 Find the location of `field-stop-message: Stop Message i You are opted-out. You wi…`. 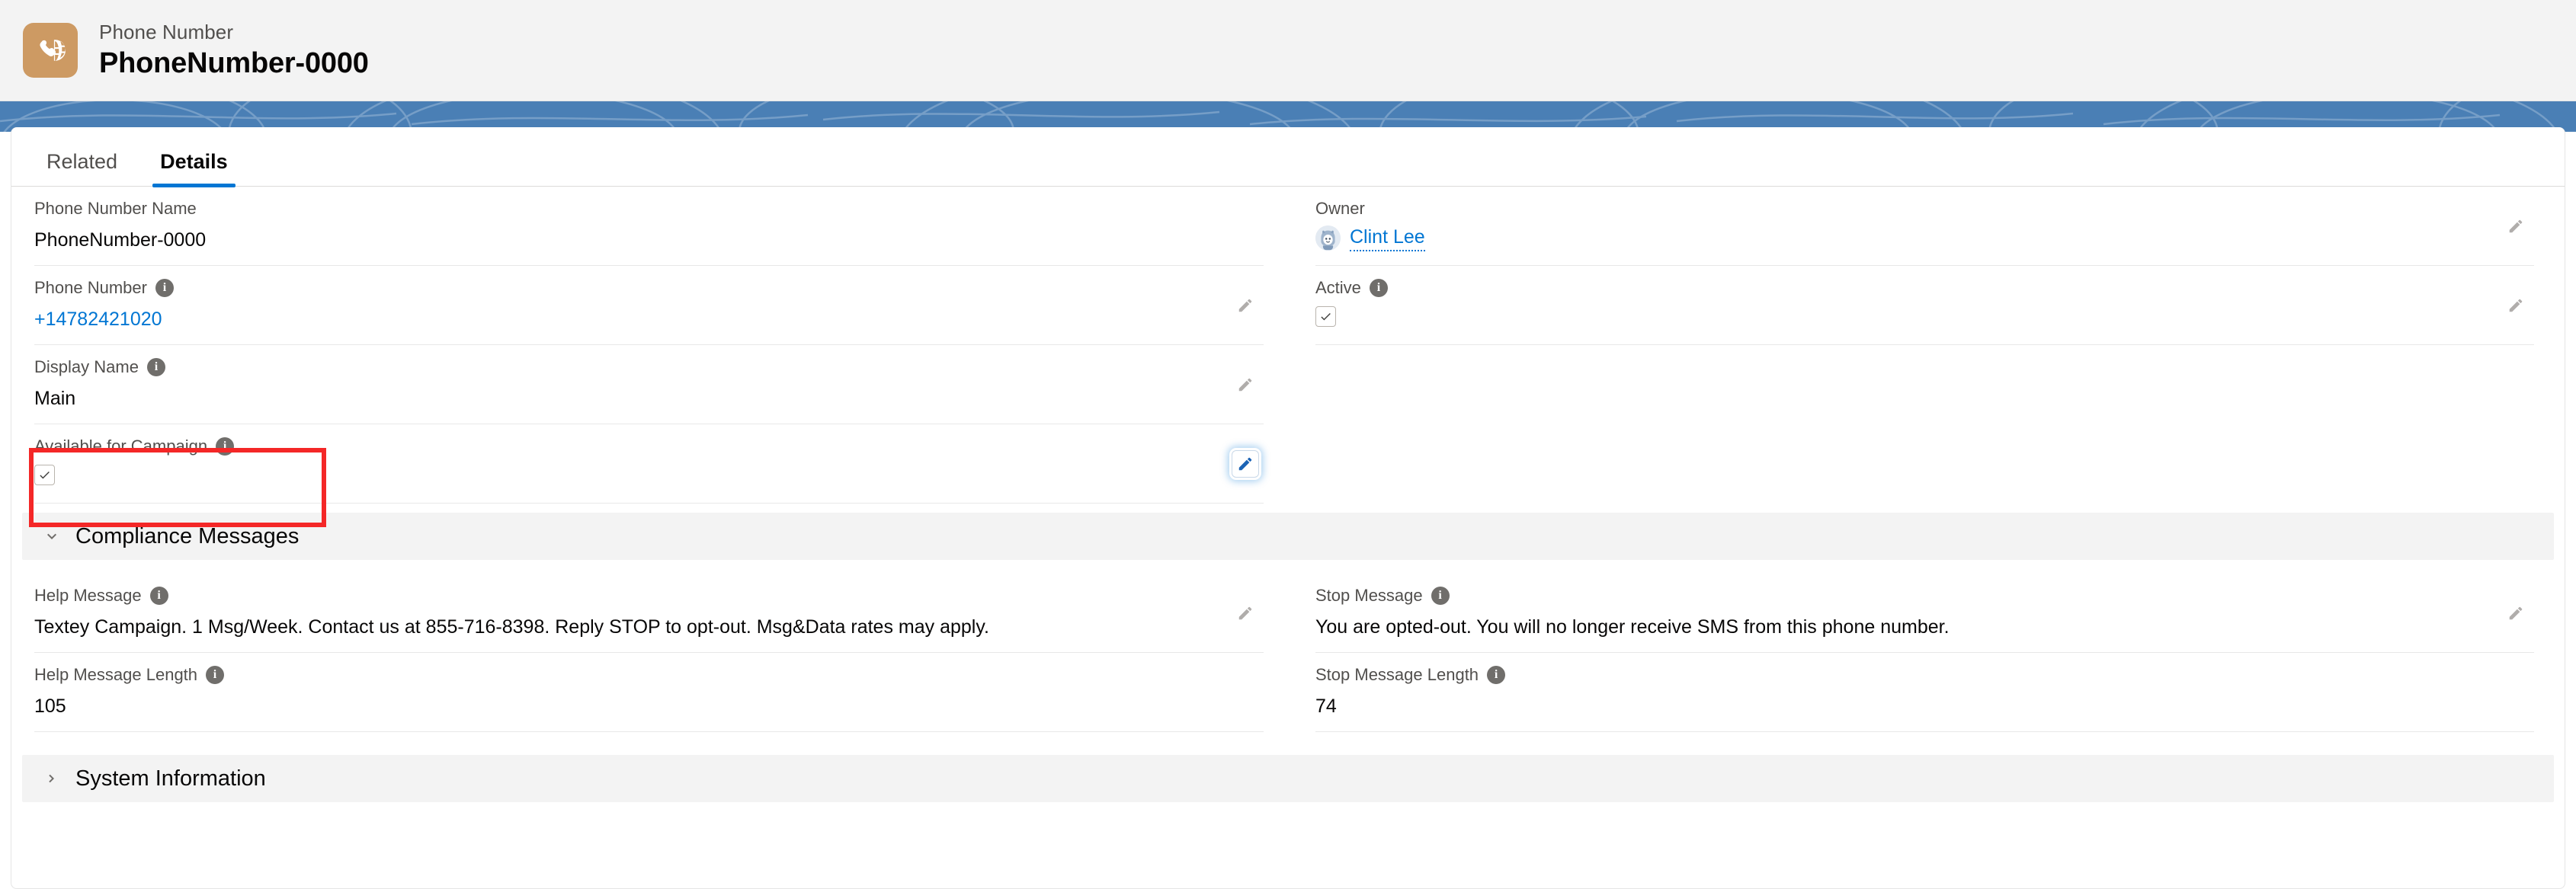

field-stop-message: Stop Message i You are opted-out. You wi… is located at coordinates (1924, 613).